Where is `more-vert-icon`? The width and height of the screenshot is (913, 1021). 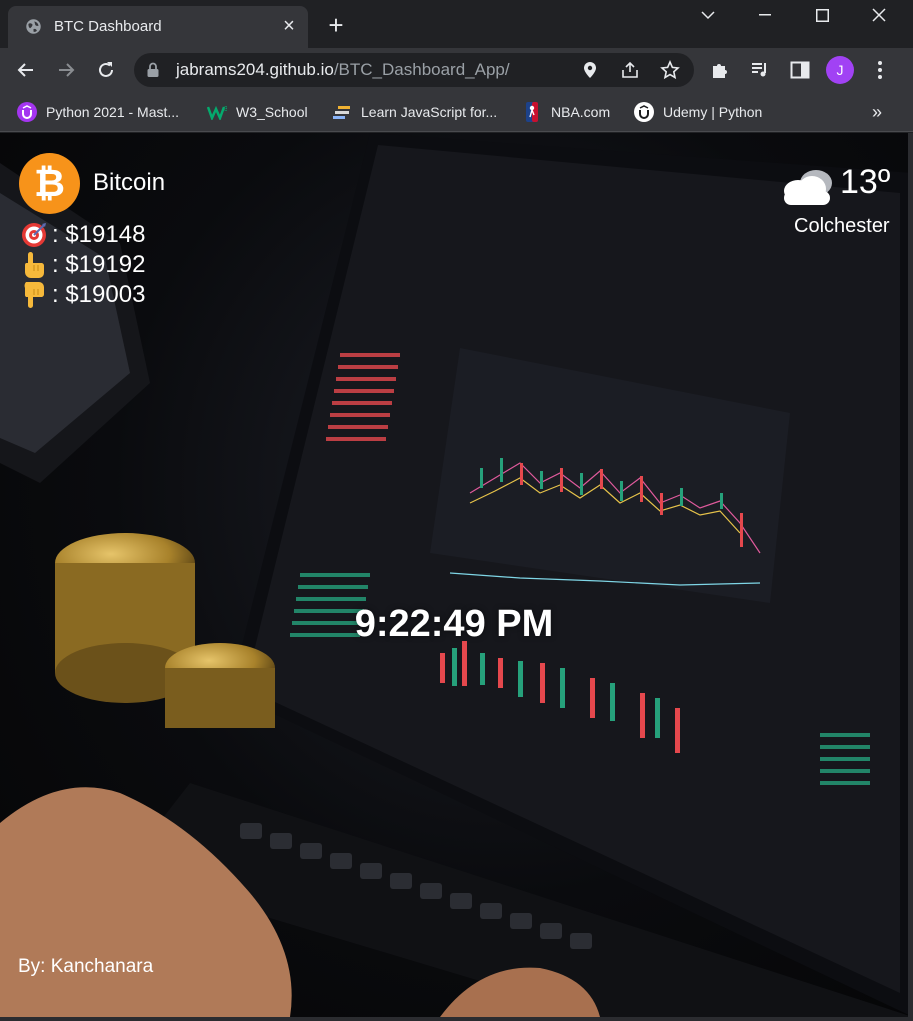 more-vert-icon is located at coordinates (880, 70).